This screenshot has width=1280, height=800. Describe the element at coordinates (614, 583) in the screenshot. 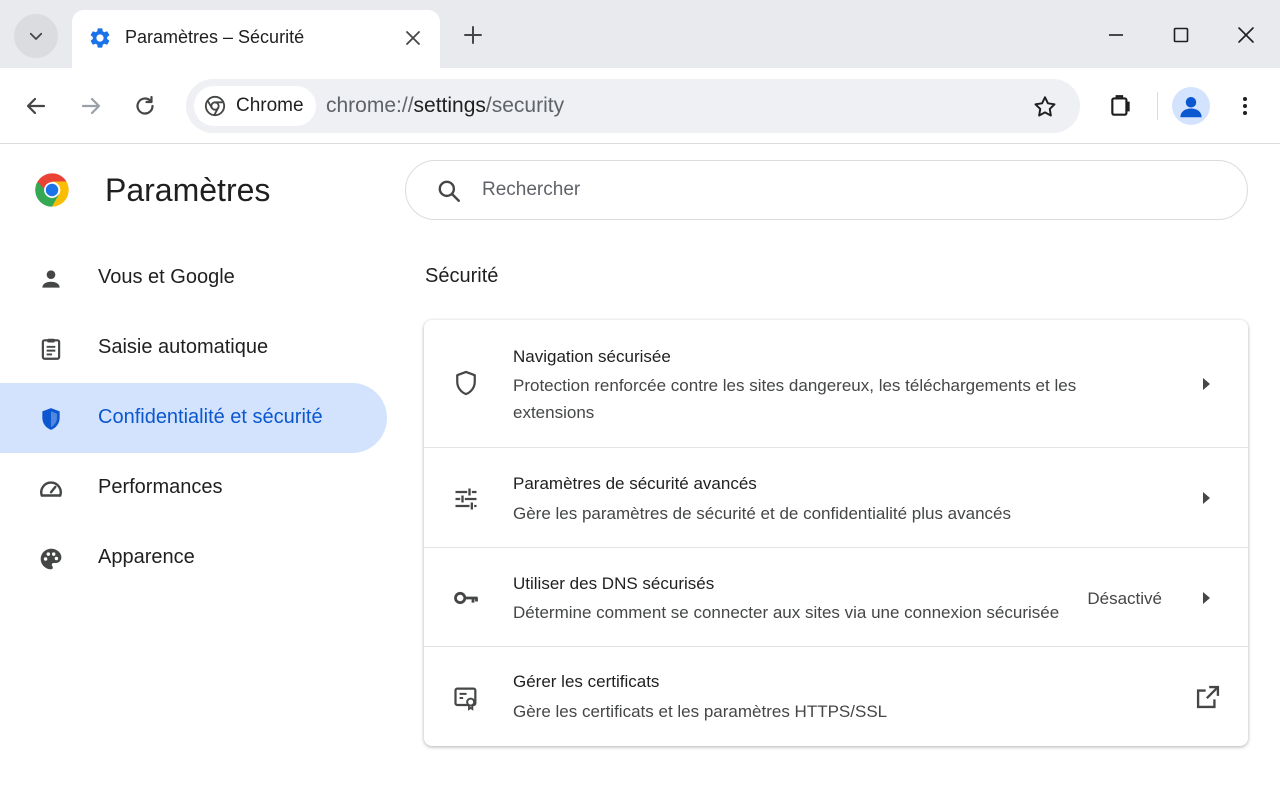

I see `row-title: Utiliser des DNS sécurisés` at that location.